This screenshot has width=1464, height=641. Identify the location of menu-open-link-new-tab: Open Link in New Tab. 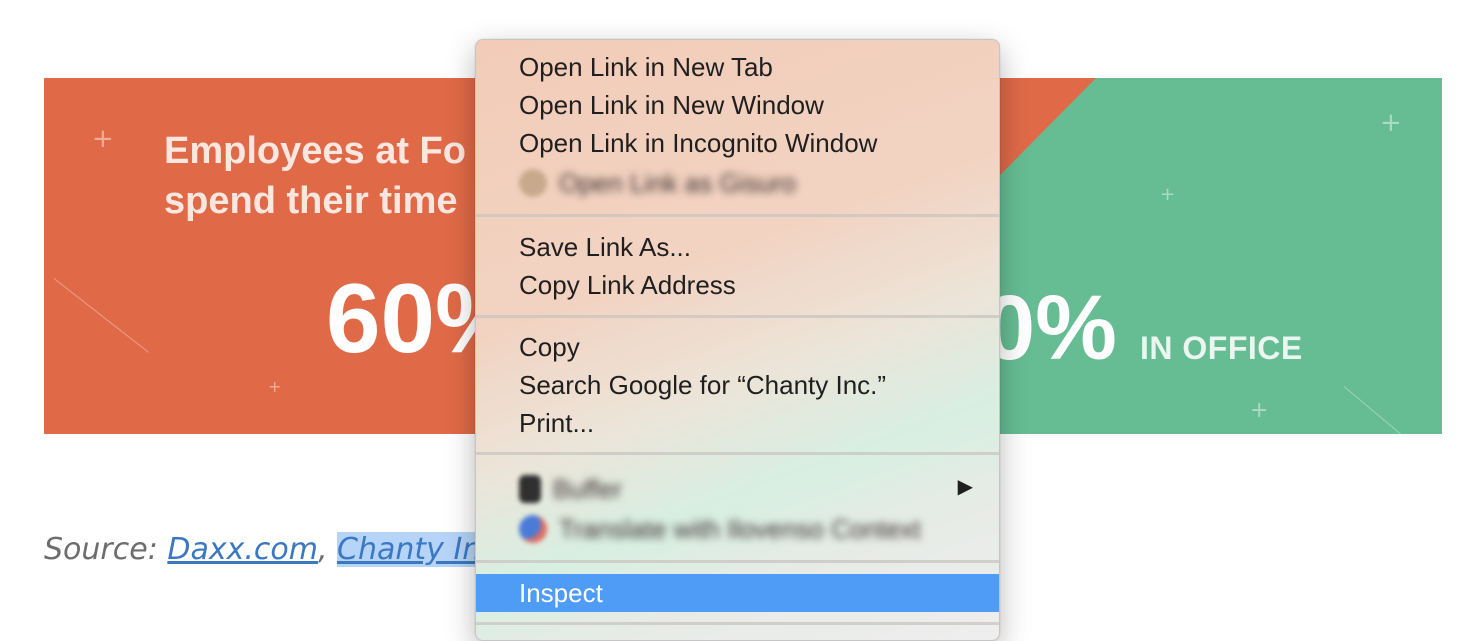
(737, 67).